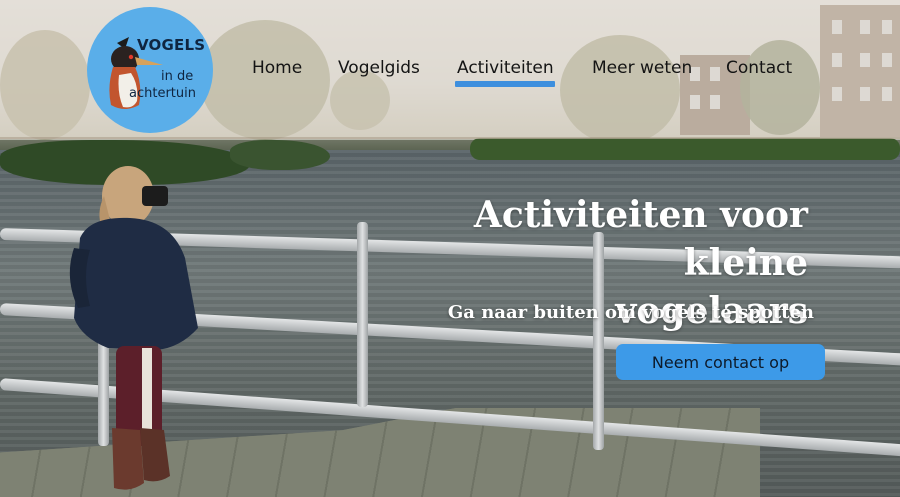  I want to click on site-logo: VOGELS in de achtertuin, so click(150, 70).